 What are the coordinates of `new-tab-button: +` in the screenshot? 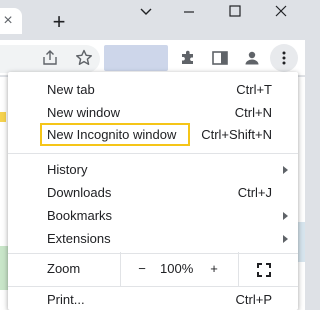 It's located at (59, 23).